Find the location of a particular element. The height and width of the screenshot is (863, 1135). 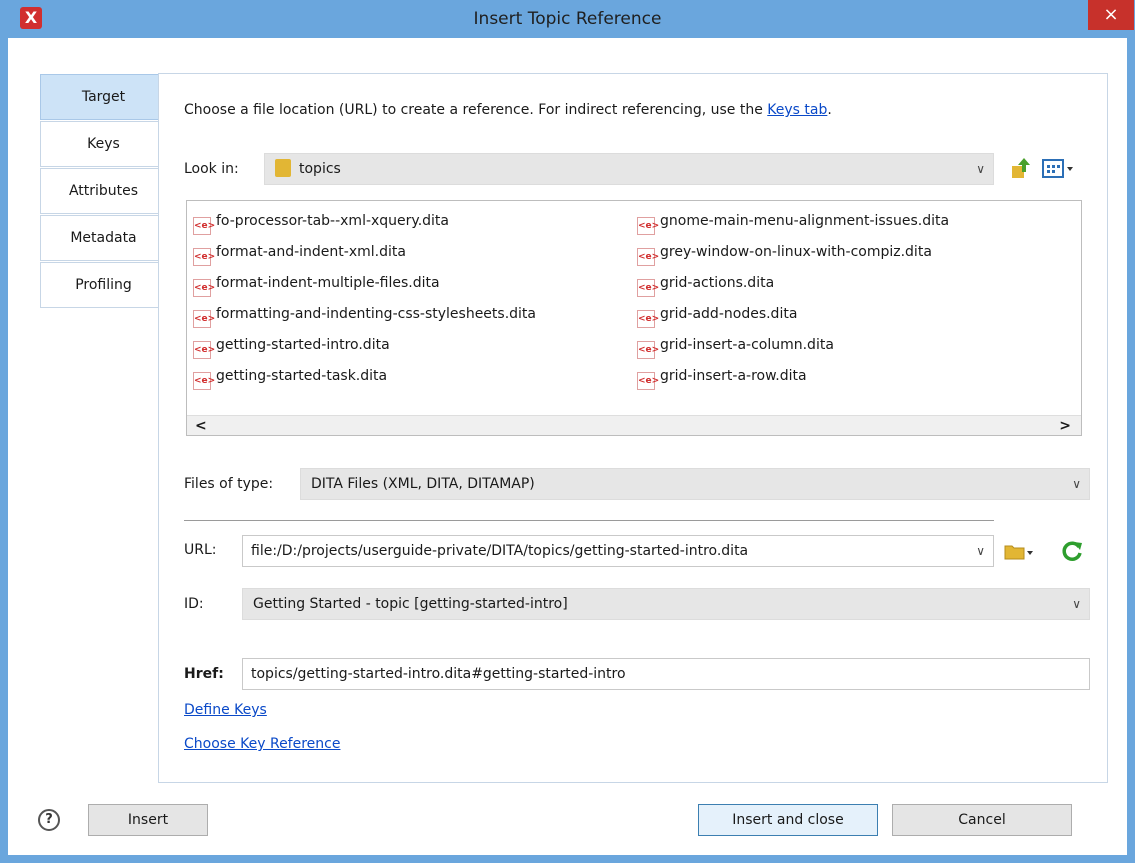

refresh-icon is located at coordinates (1072, 551).